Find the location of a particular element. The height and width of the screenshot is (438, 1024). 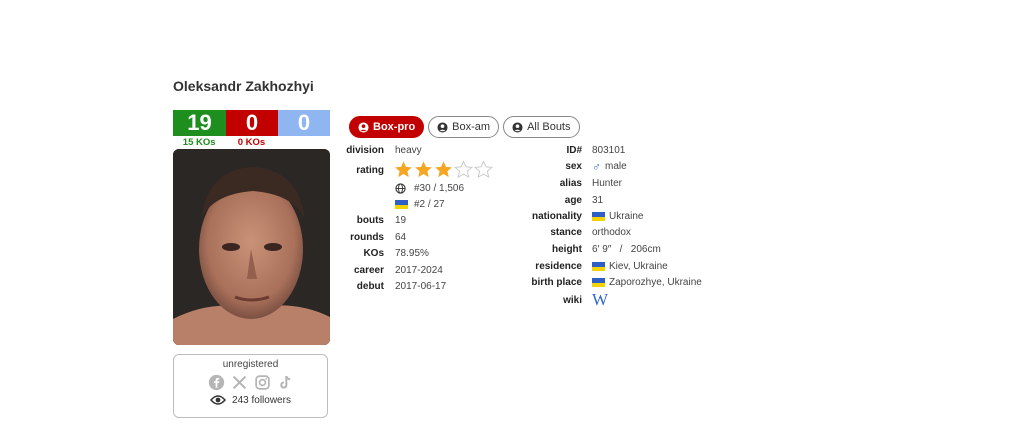

facebook-icon is located at coordinates (216, 382).